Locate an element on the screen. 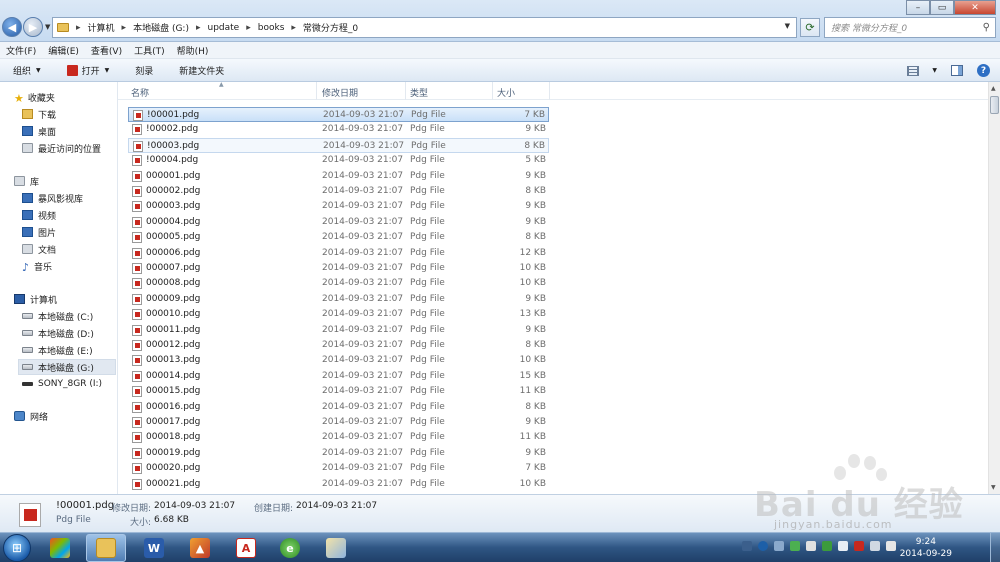 This screenshot has height=562, width=1000. address-dropdown-icon: ▼ is located at coordinates (787, 26).